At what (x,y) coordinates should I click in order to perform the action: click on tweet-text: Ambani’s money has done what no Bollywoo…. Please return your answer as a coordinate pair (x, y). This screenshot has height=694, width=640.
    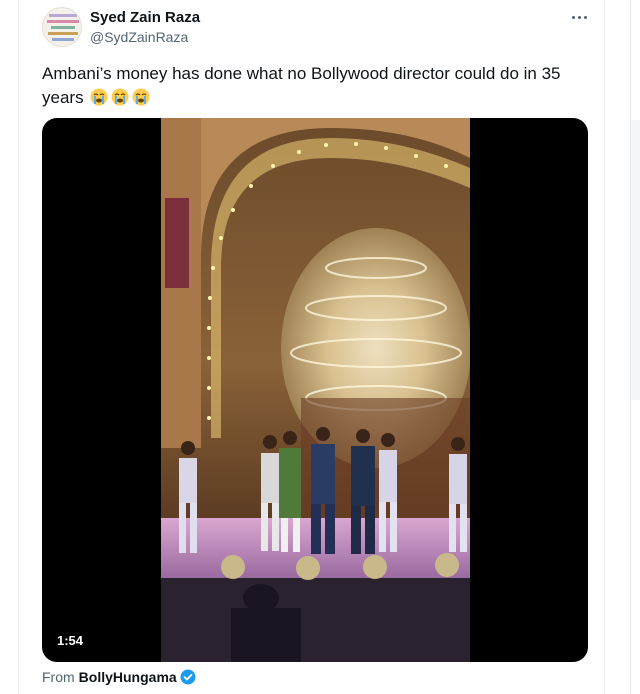
    Looking at the image, I should click on (312, 86).